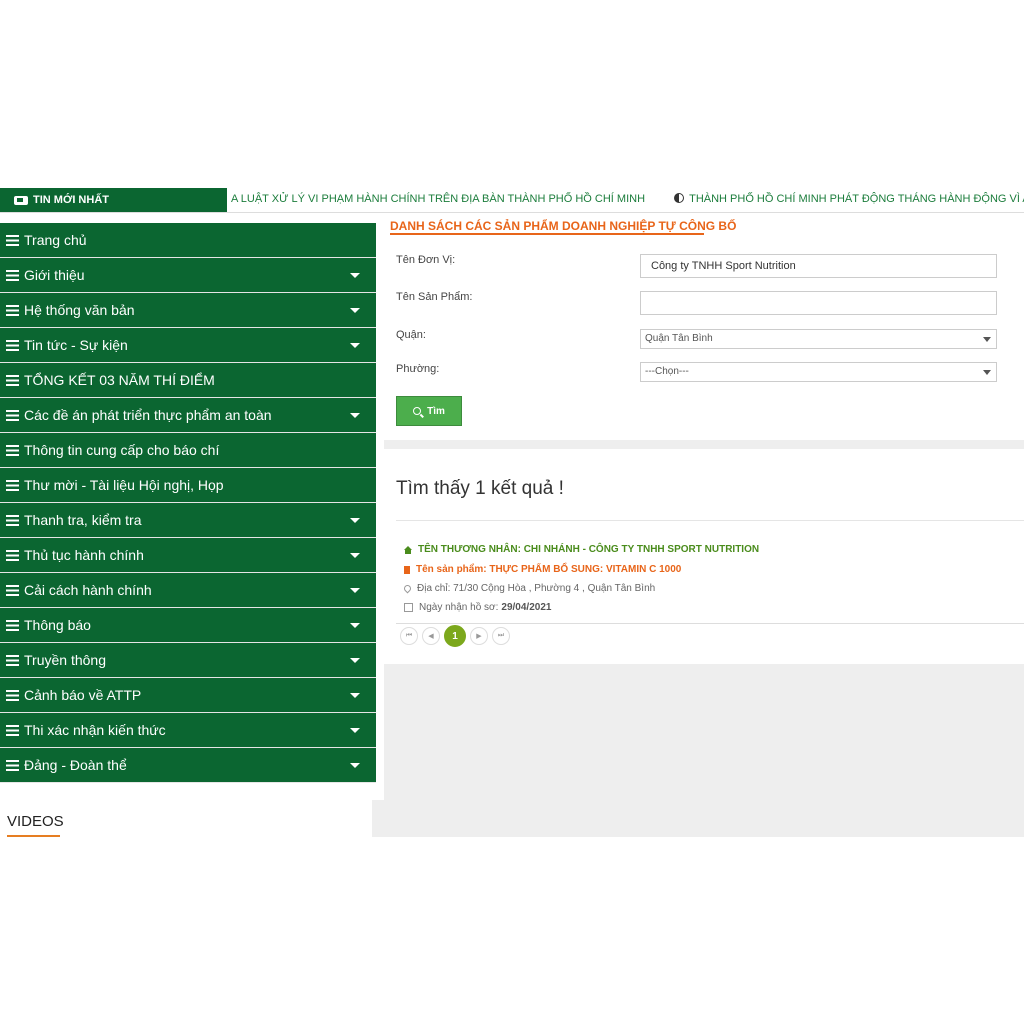 This screenshot has height=1024, width=1024. What do you see at coordinates (188, 345) in the screenshot?
I see `sidebar-item: Tin tức - Sự kiện` at bounding box center [188, 345].